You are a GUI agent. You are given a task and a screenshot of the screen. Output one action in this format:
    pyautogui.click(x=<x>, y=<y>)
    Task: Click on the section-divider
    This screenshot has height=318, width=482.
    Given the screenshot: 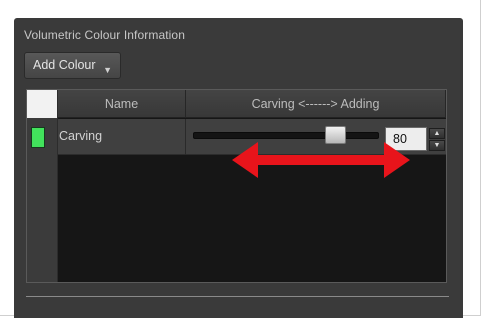 What is the action you would take?
    pyautogui.click(x=237, y=296)
    